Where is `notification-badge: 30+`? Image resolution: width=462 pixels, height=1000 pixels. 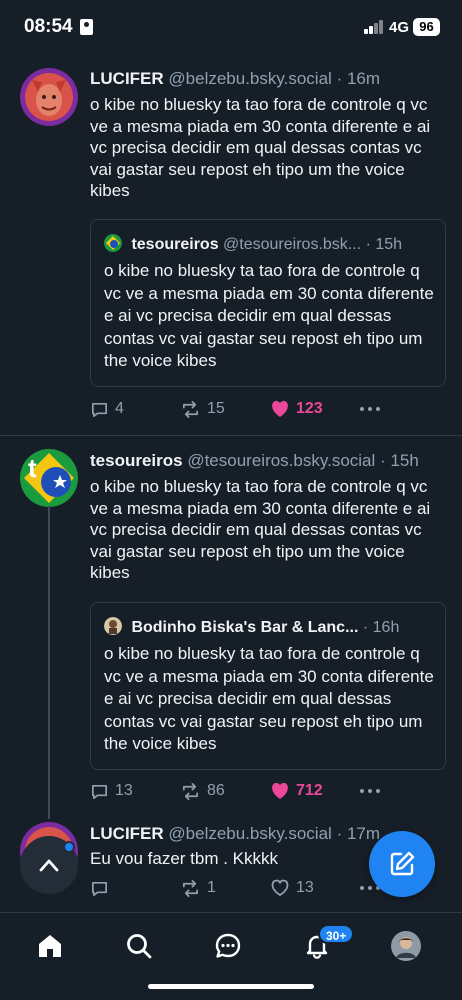 notification-badge: 30+ is located at coordinates (336, 934).